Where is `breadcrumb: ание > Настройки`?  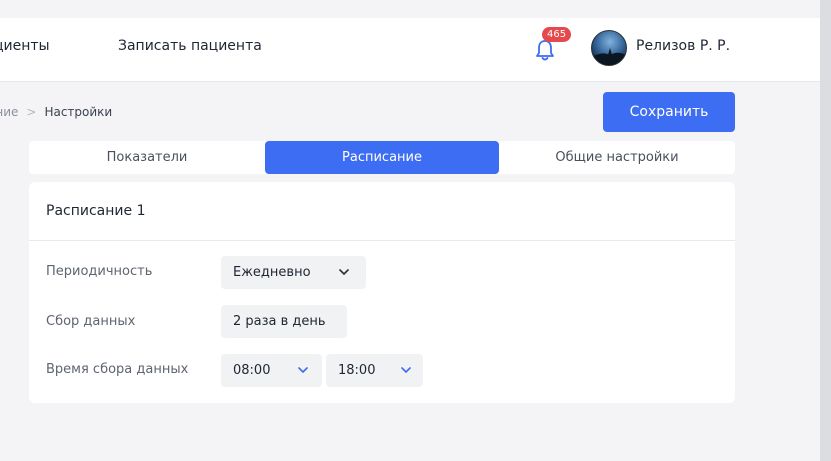
breadcrumb: ание > Настройки is located at coordinates (56, 112).